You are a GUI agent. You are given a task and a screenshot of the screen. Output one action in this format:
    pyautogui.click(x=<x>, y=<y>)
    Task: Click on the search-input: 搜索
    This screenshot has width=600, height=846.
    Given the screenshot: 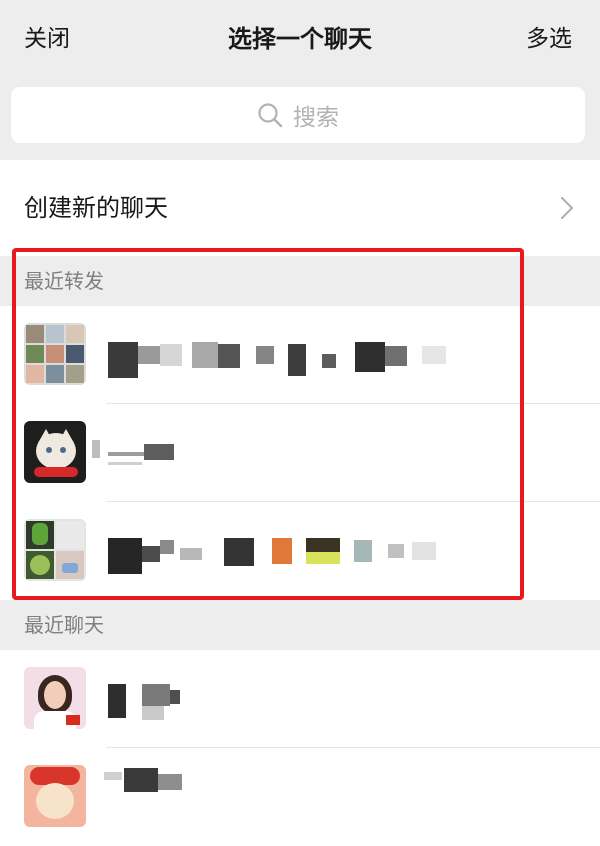 What is the action you would take?
    pyautogui.click(x=298, y=115)
    